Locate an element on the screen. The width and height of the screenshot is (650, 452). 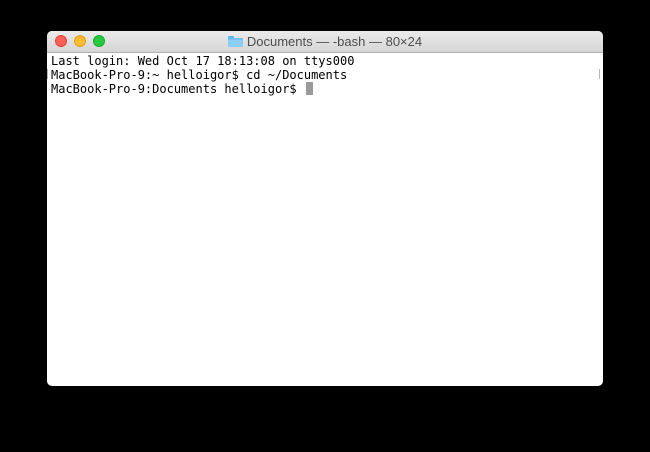
window-title: Documents — -bash — 80×24 is located at coordinates (334, 41).